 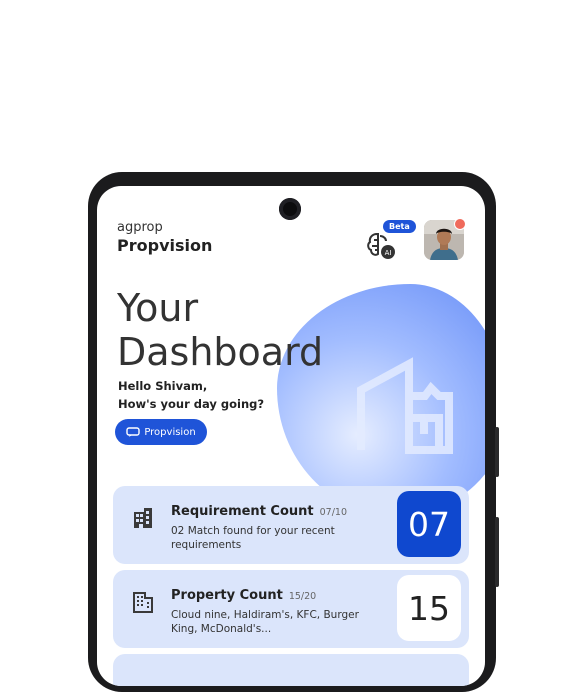 I want to click on chat-bubble-icon, so click(x=133, y=432).